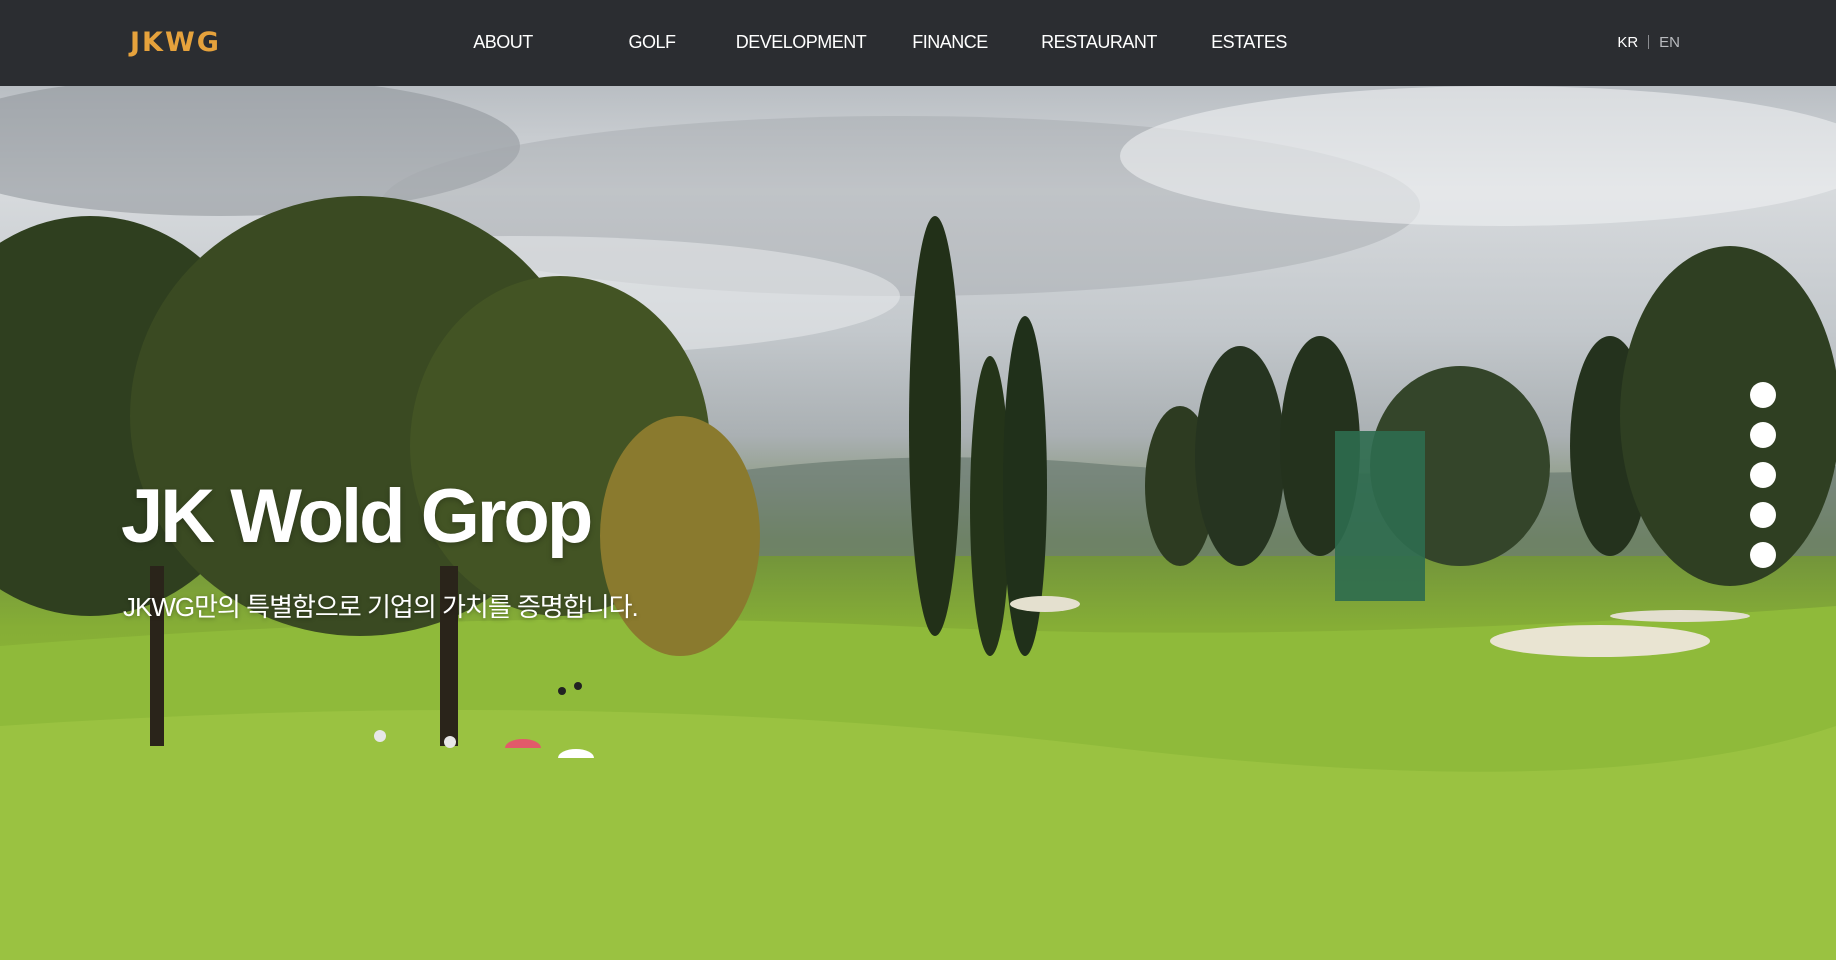  I want to click on nav-item-development: DEVELOPMENT, so click(801, 42).